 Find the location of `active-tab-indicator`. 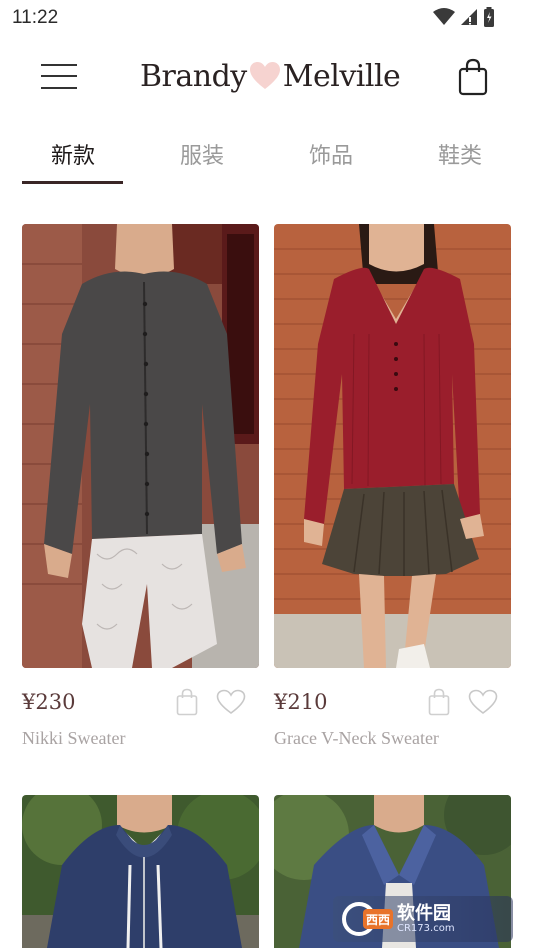

active-tab-indicator is located at coordinates (72, 182).